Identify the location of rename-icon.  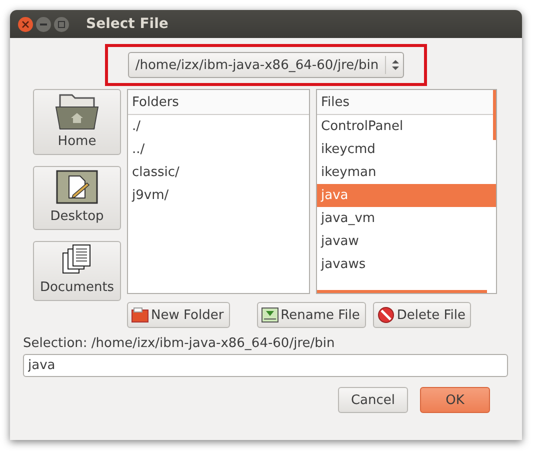
(269, 315).